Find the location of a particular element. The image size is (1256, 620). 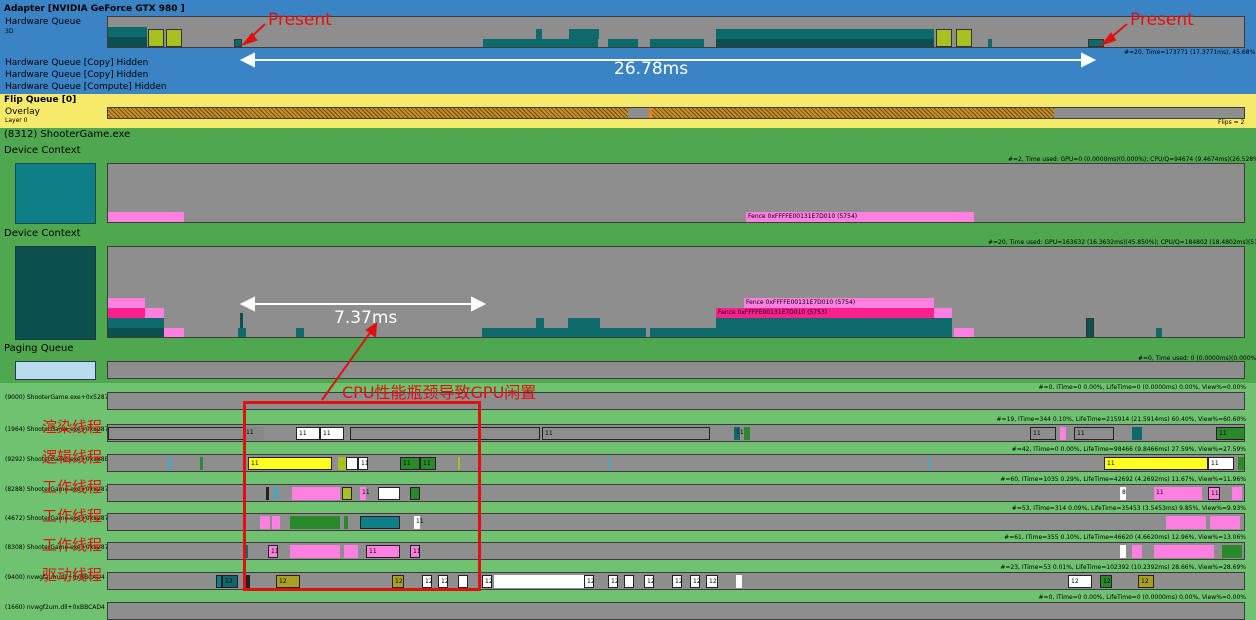

gap-time-label: 7.37ms is located at coordinates (366, 318).